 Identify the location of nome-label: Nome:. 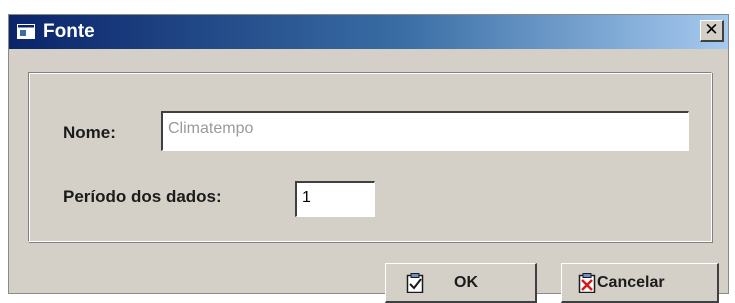
(89, 132).